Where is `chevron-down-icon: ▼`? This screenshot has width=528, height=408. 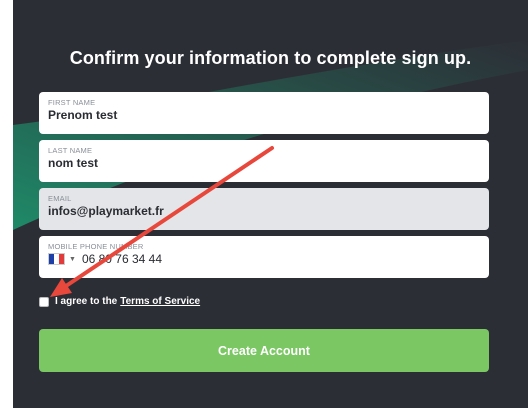
chevron-down-icon: ▼ is located at coordinates (72, 259).